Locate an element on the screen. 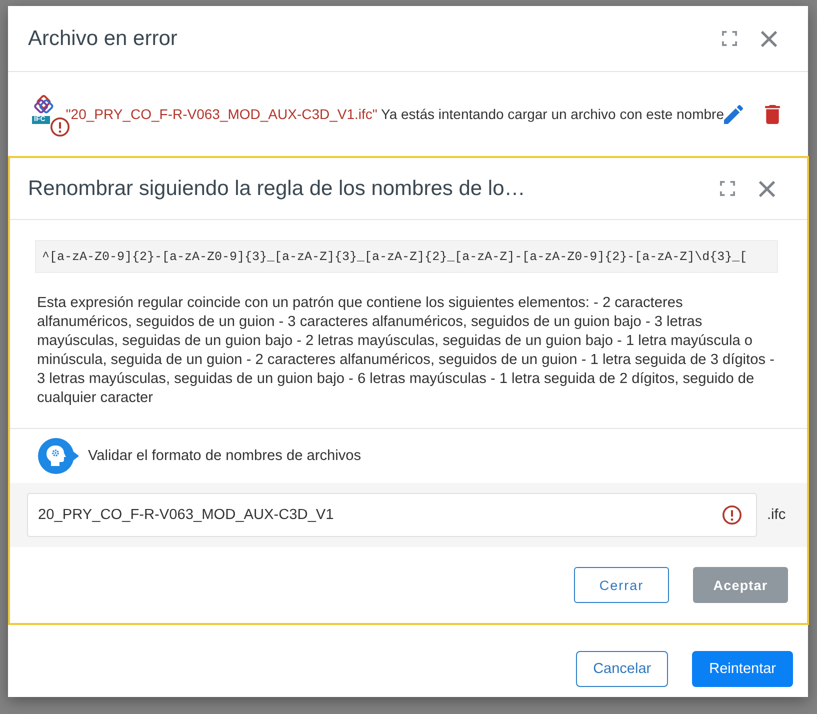 The image size is (817, 714). validate-label: Validar el formato de nombres de archivos is located at coordinates (225, 456).